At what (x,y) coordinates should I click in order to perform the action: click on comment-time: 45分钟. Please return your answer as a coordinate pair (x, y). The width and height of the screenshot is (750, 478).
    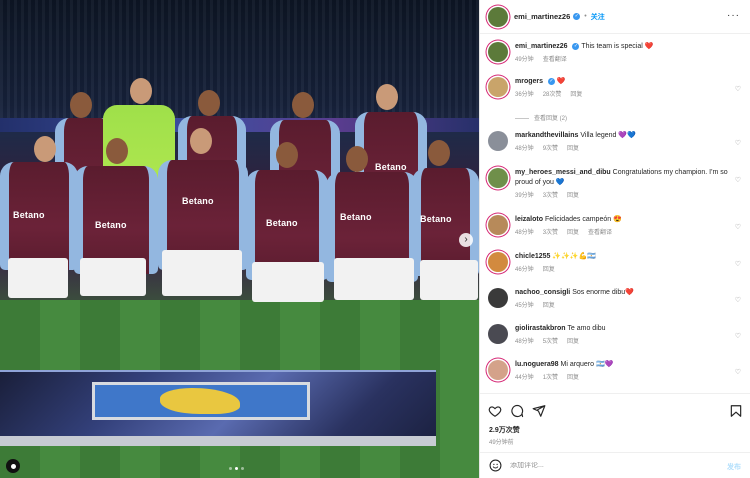
    Looking at the image, I should click on (524, 306).